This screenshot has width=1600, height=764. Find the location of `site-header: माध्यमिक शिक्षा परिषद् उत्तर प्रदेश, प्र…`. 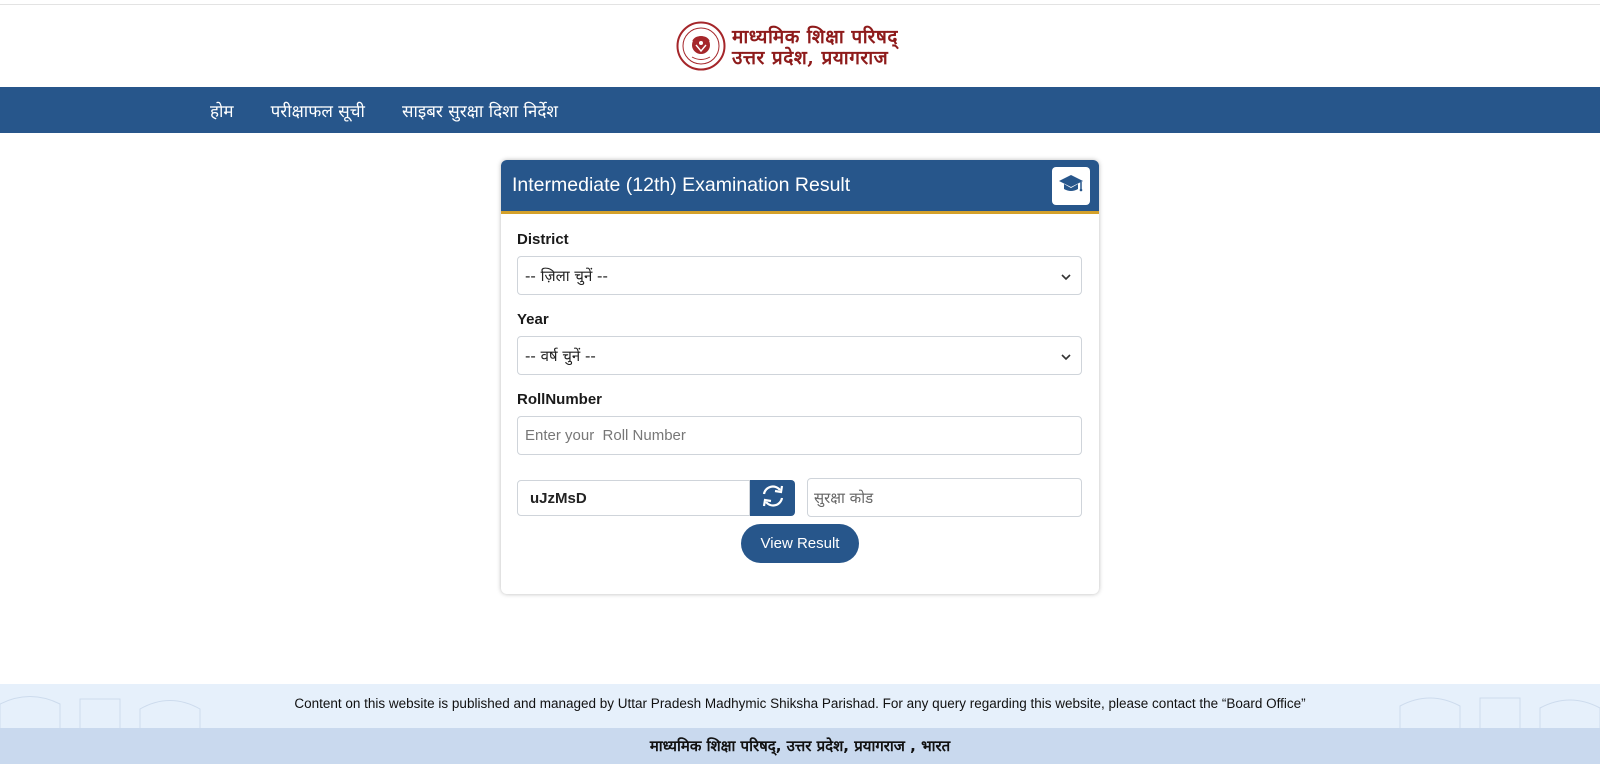

site-header: माध्यमिक शिक्षा परिषद् उत्तर प्रदेश, प्र… is located at coordinates (800, 46).